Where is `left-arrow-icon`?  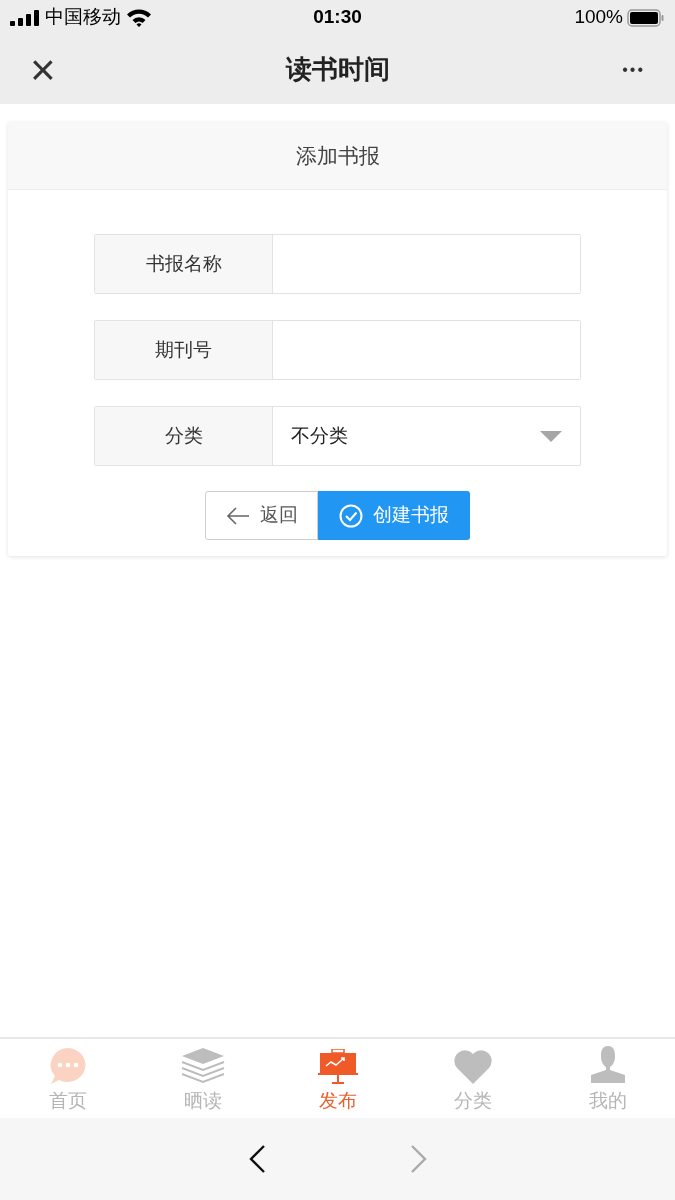
left-arrow-icon is located at coordinates (237, 515).